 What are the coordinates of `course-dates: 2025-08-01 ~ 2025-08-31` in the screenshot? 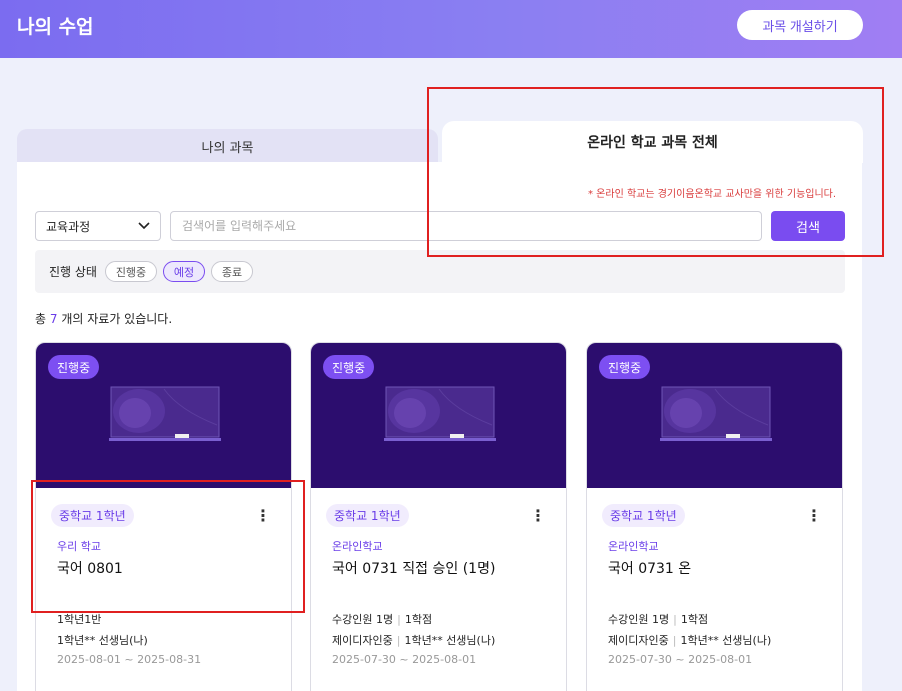 It's located at (129, 659).